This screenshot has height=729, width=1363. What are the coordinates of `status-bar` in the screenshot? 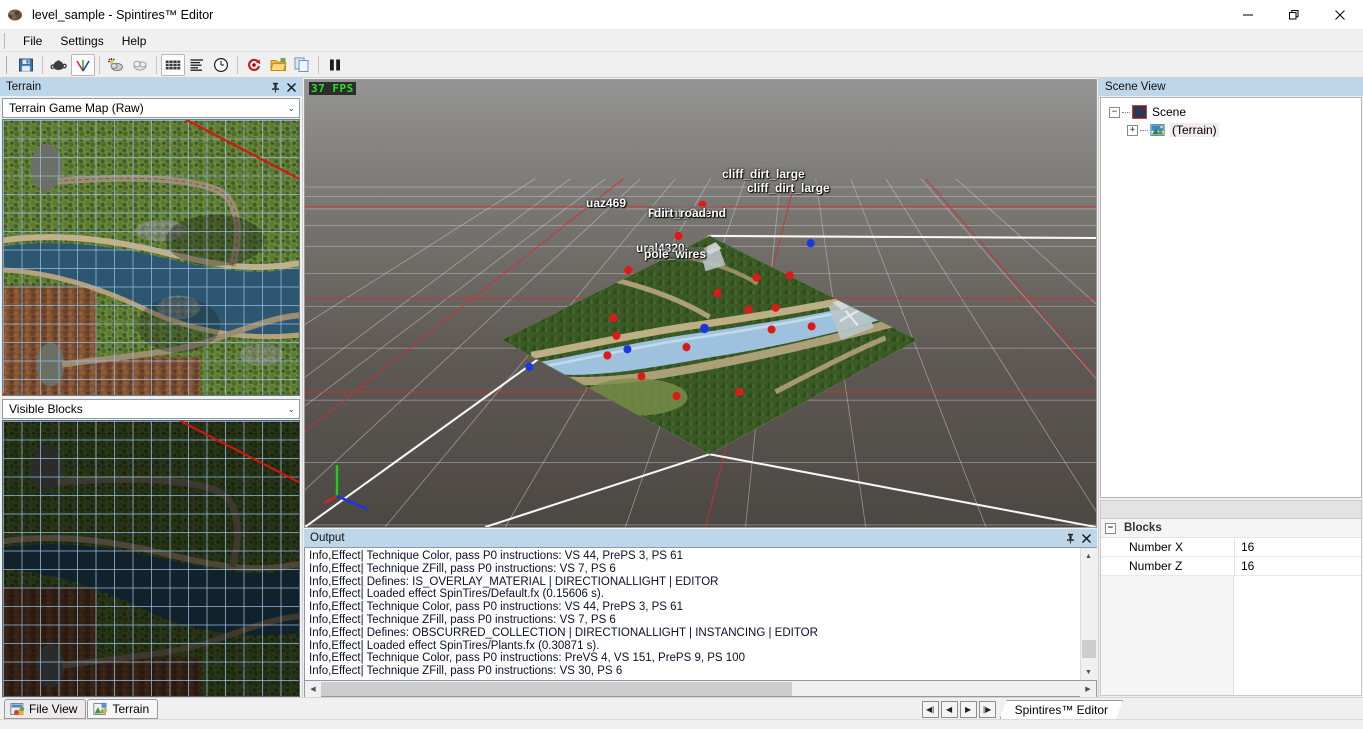 It's located at (681, 724).